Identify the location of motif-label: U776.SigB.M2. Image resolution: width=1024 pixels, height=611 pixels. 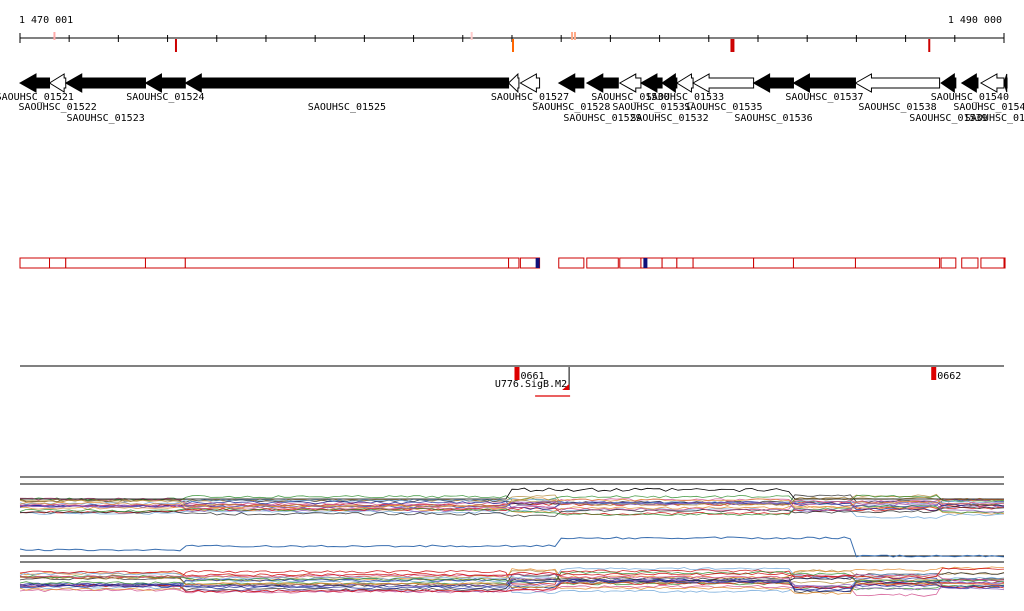
(531, 384).